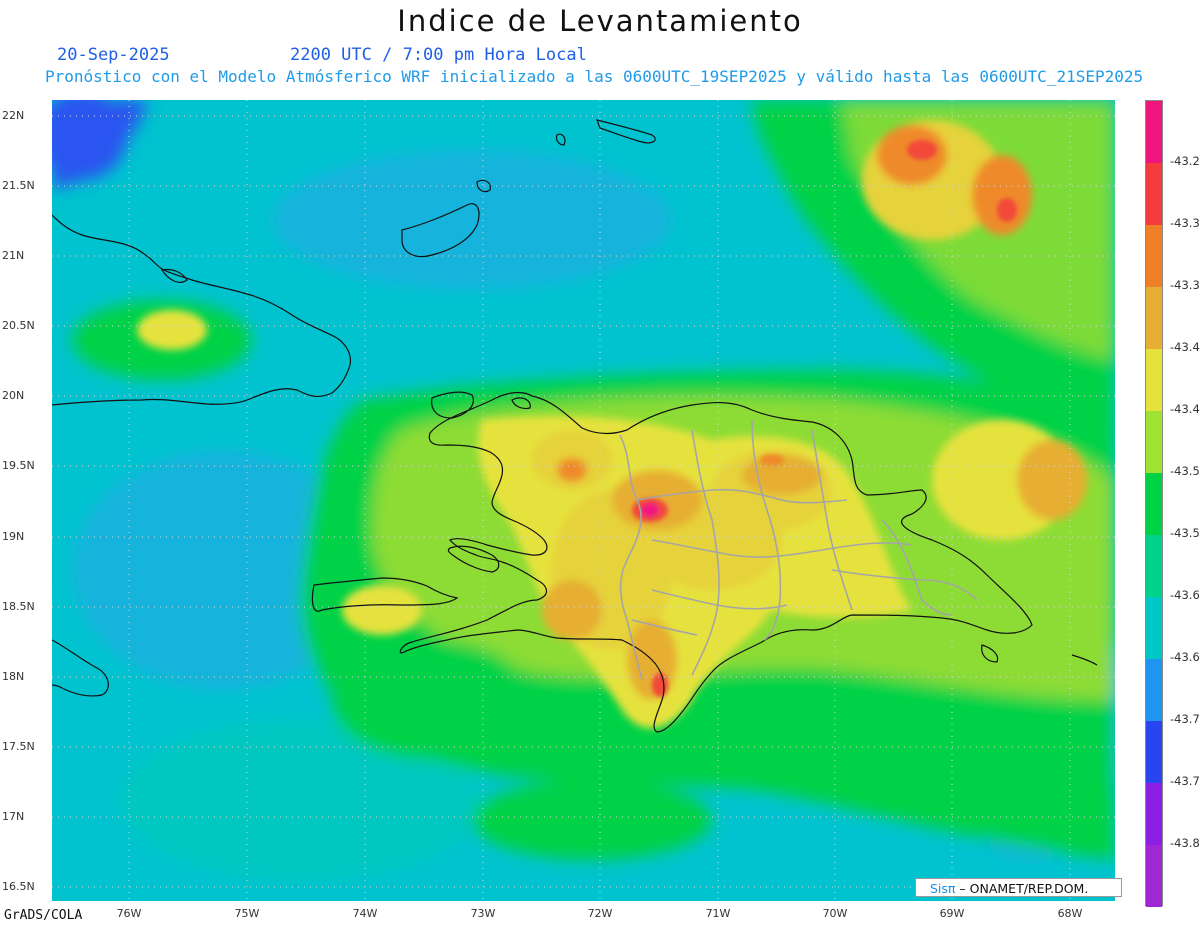  What do you see at coordinates (1070, 913) in the screenshot?
I see `lon-label: 68W` at bounding box center [1070, 913].